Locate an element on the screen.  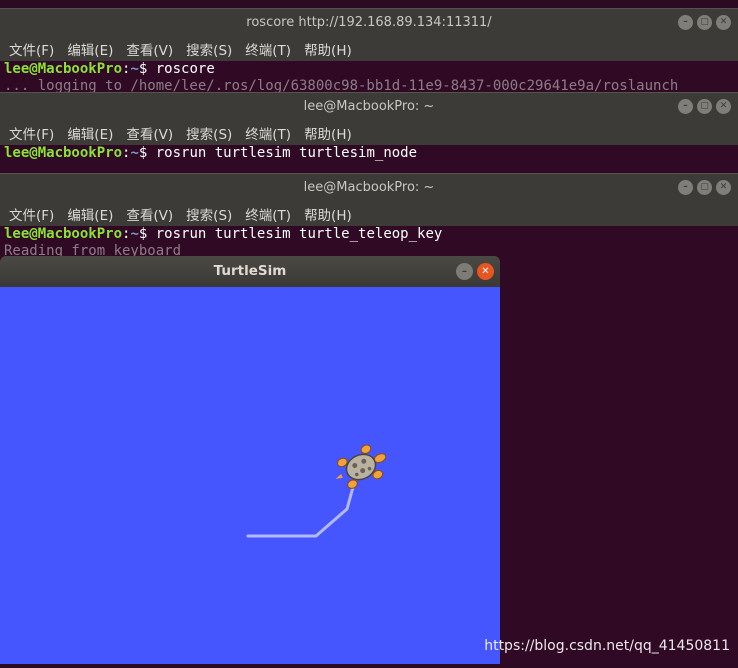
command-line: lee@MacbookPro:~$ roscore is located at coordinates (109, 69).